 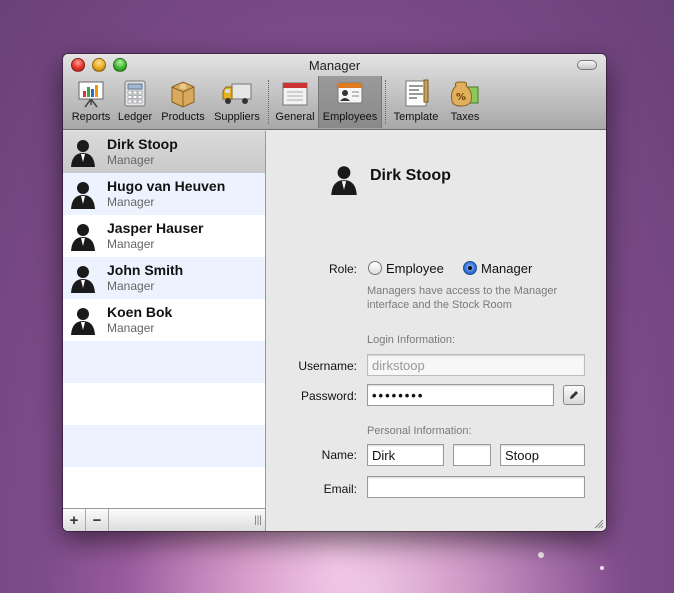 I want to click on taxes-icon: %, so click(x=465, y=94).